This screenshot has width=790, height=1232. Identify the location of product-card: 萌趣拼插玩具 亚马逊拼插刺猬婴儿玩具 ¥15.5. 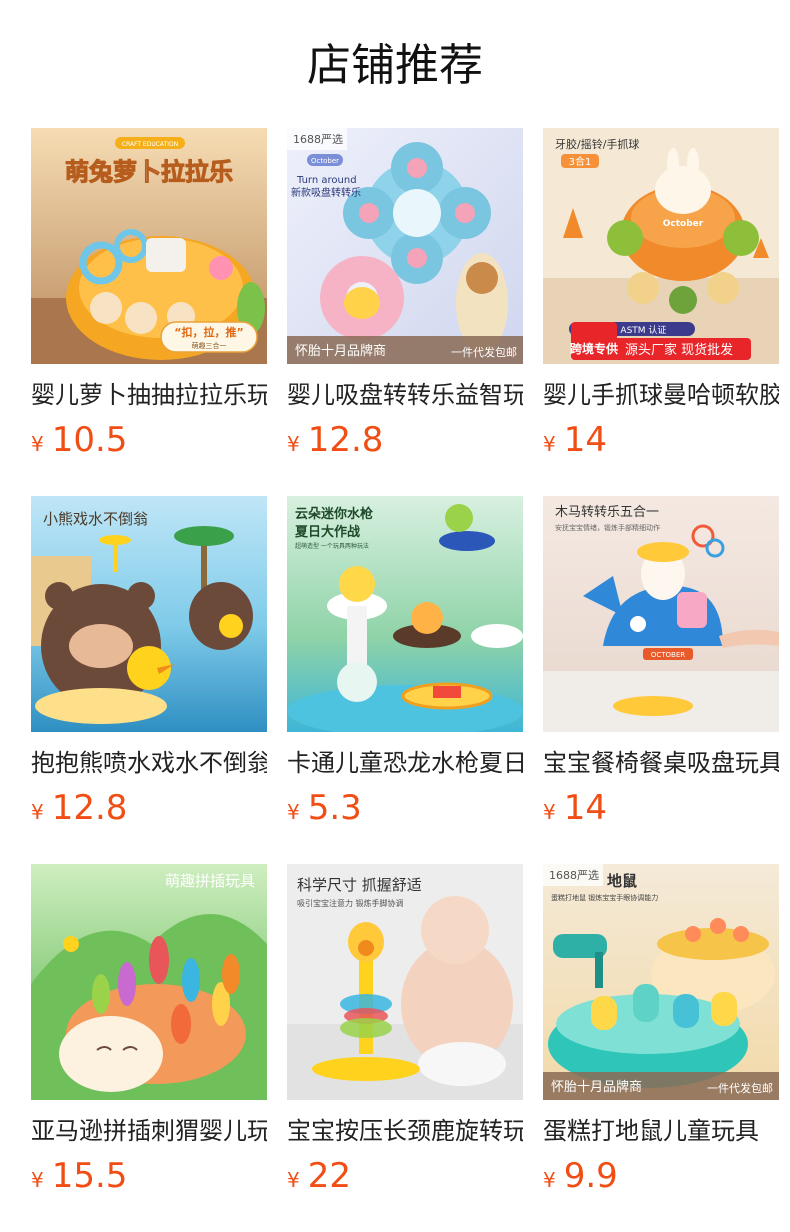
(149, 1048).